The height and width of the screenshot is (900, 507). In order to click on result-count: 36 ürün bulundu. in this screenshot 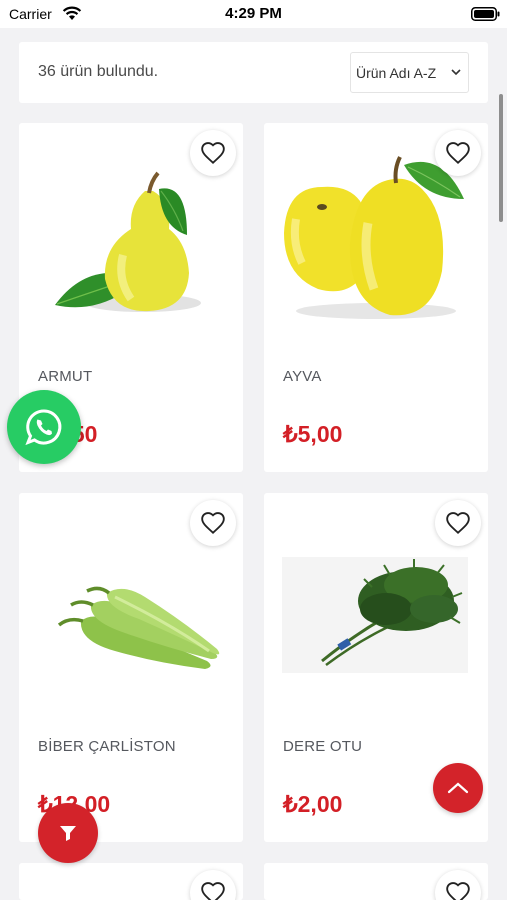, I will do `click(98, 71)`.